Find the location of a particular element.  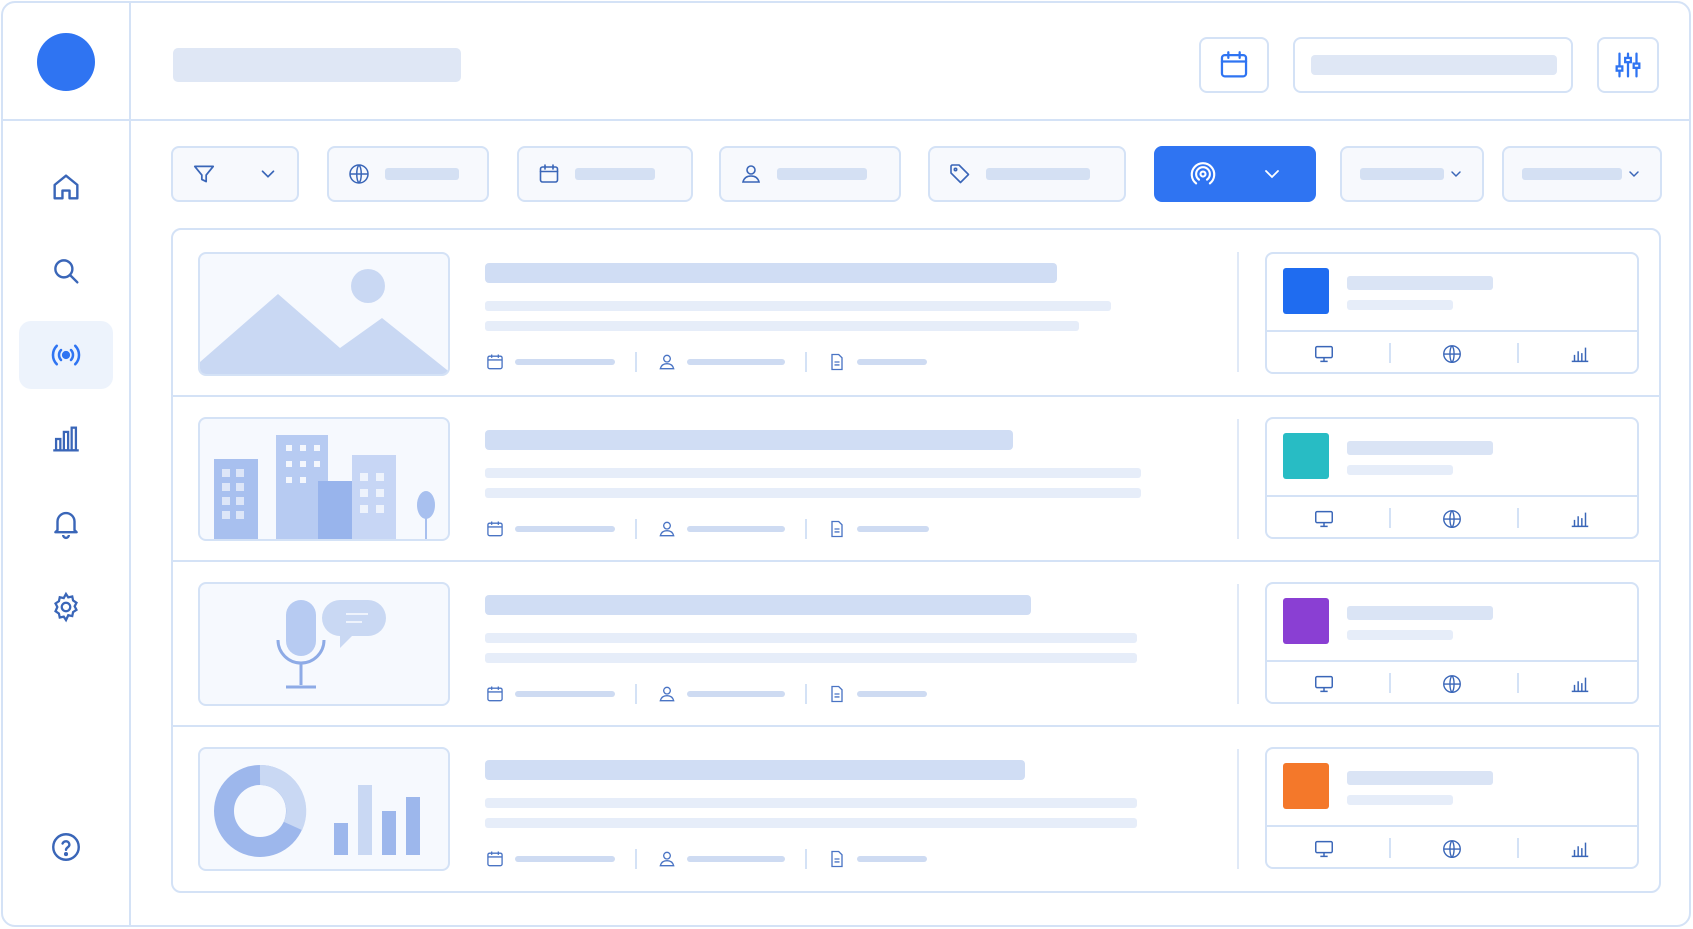

author-filter is located at coordinates (810, 174).